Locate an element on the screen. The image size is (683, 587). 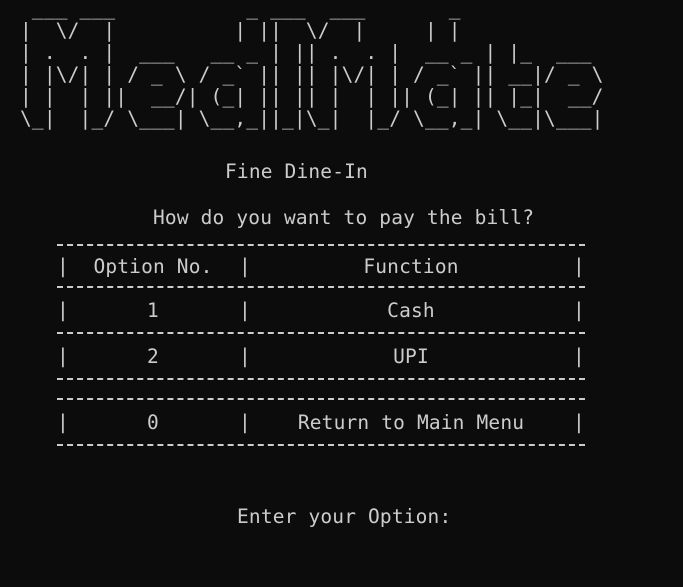
option-number: 1 is located at coordinates (153, 310).